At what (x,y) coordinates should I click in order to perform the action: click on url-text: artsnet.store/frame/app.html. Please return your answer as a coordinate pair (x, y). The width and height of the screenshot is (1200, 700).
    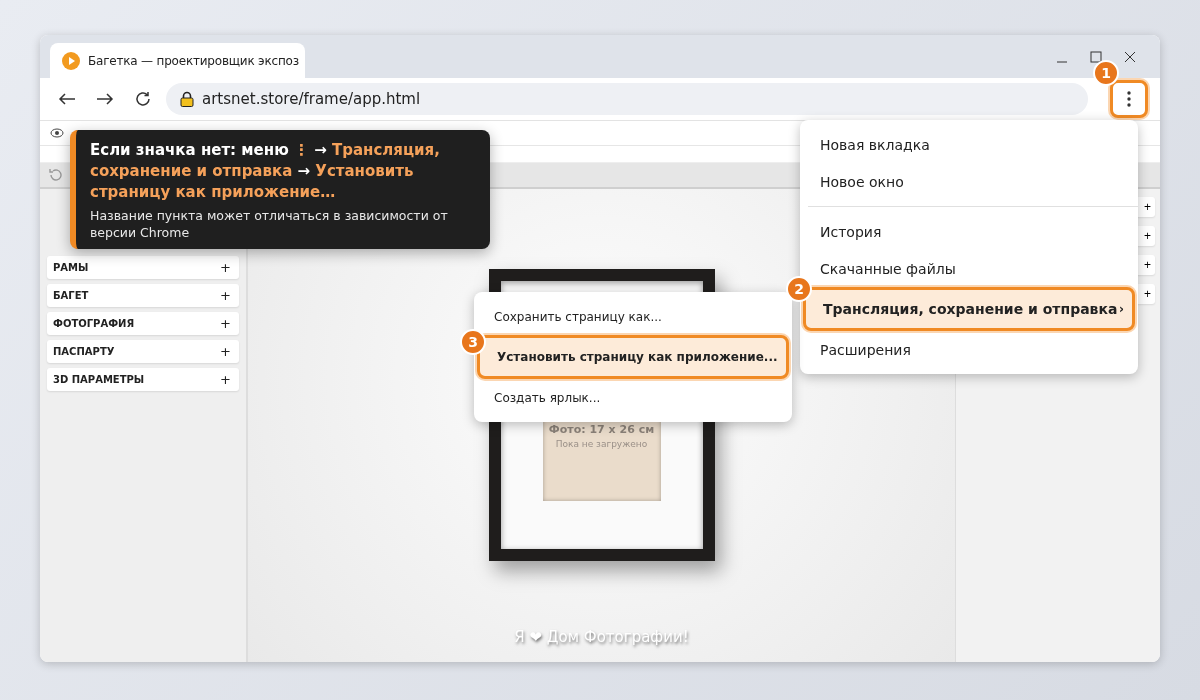
    Looking at the image, I should click on (311, 99).